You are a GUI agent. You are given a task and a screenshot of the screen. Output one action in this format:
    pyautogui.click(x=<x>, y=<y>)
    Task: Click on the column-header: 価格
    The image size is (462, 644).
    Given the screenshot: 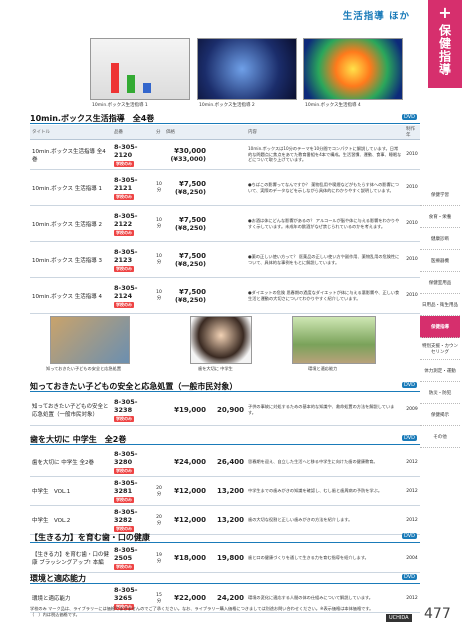 What is the action you would take?
    pyautogui.click(x=186, y=132)
    